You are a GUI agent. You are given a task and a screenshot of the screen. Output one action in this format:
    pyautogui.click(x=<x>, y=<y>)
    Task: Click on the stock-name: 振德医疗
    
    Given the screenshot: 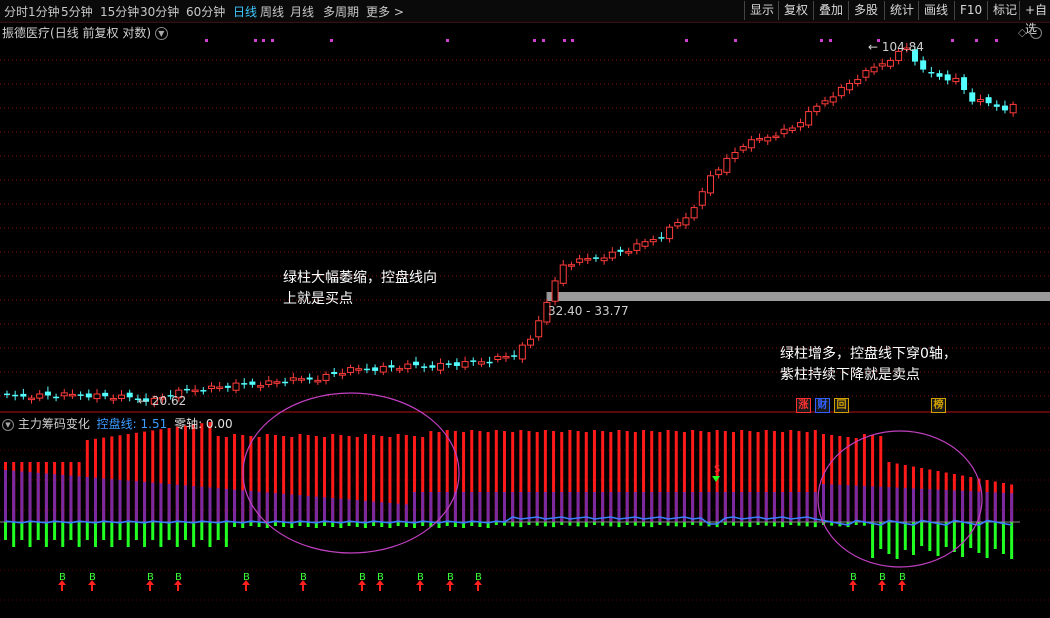 What is the action you would take?
    pyautogui.click(x=26, y=33)
    